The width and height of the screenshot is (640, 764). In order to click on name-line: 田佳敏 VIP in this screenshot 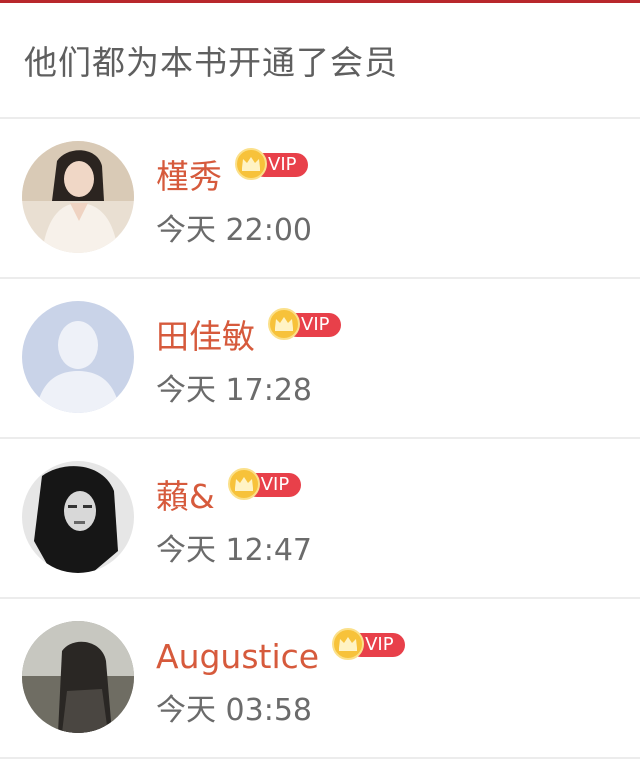, I will do `click(248, 337)`.